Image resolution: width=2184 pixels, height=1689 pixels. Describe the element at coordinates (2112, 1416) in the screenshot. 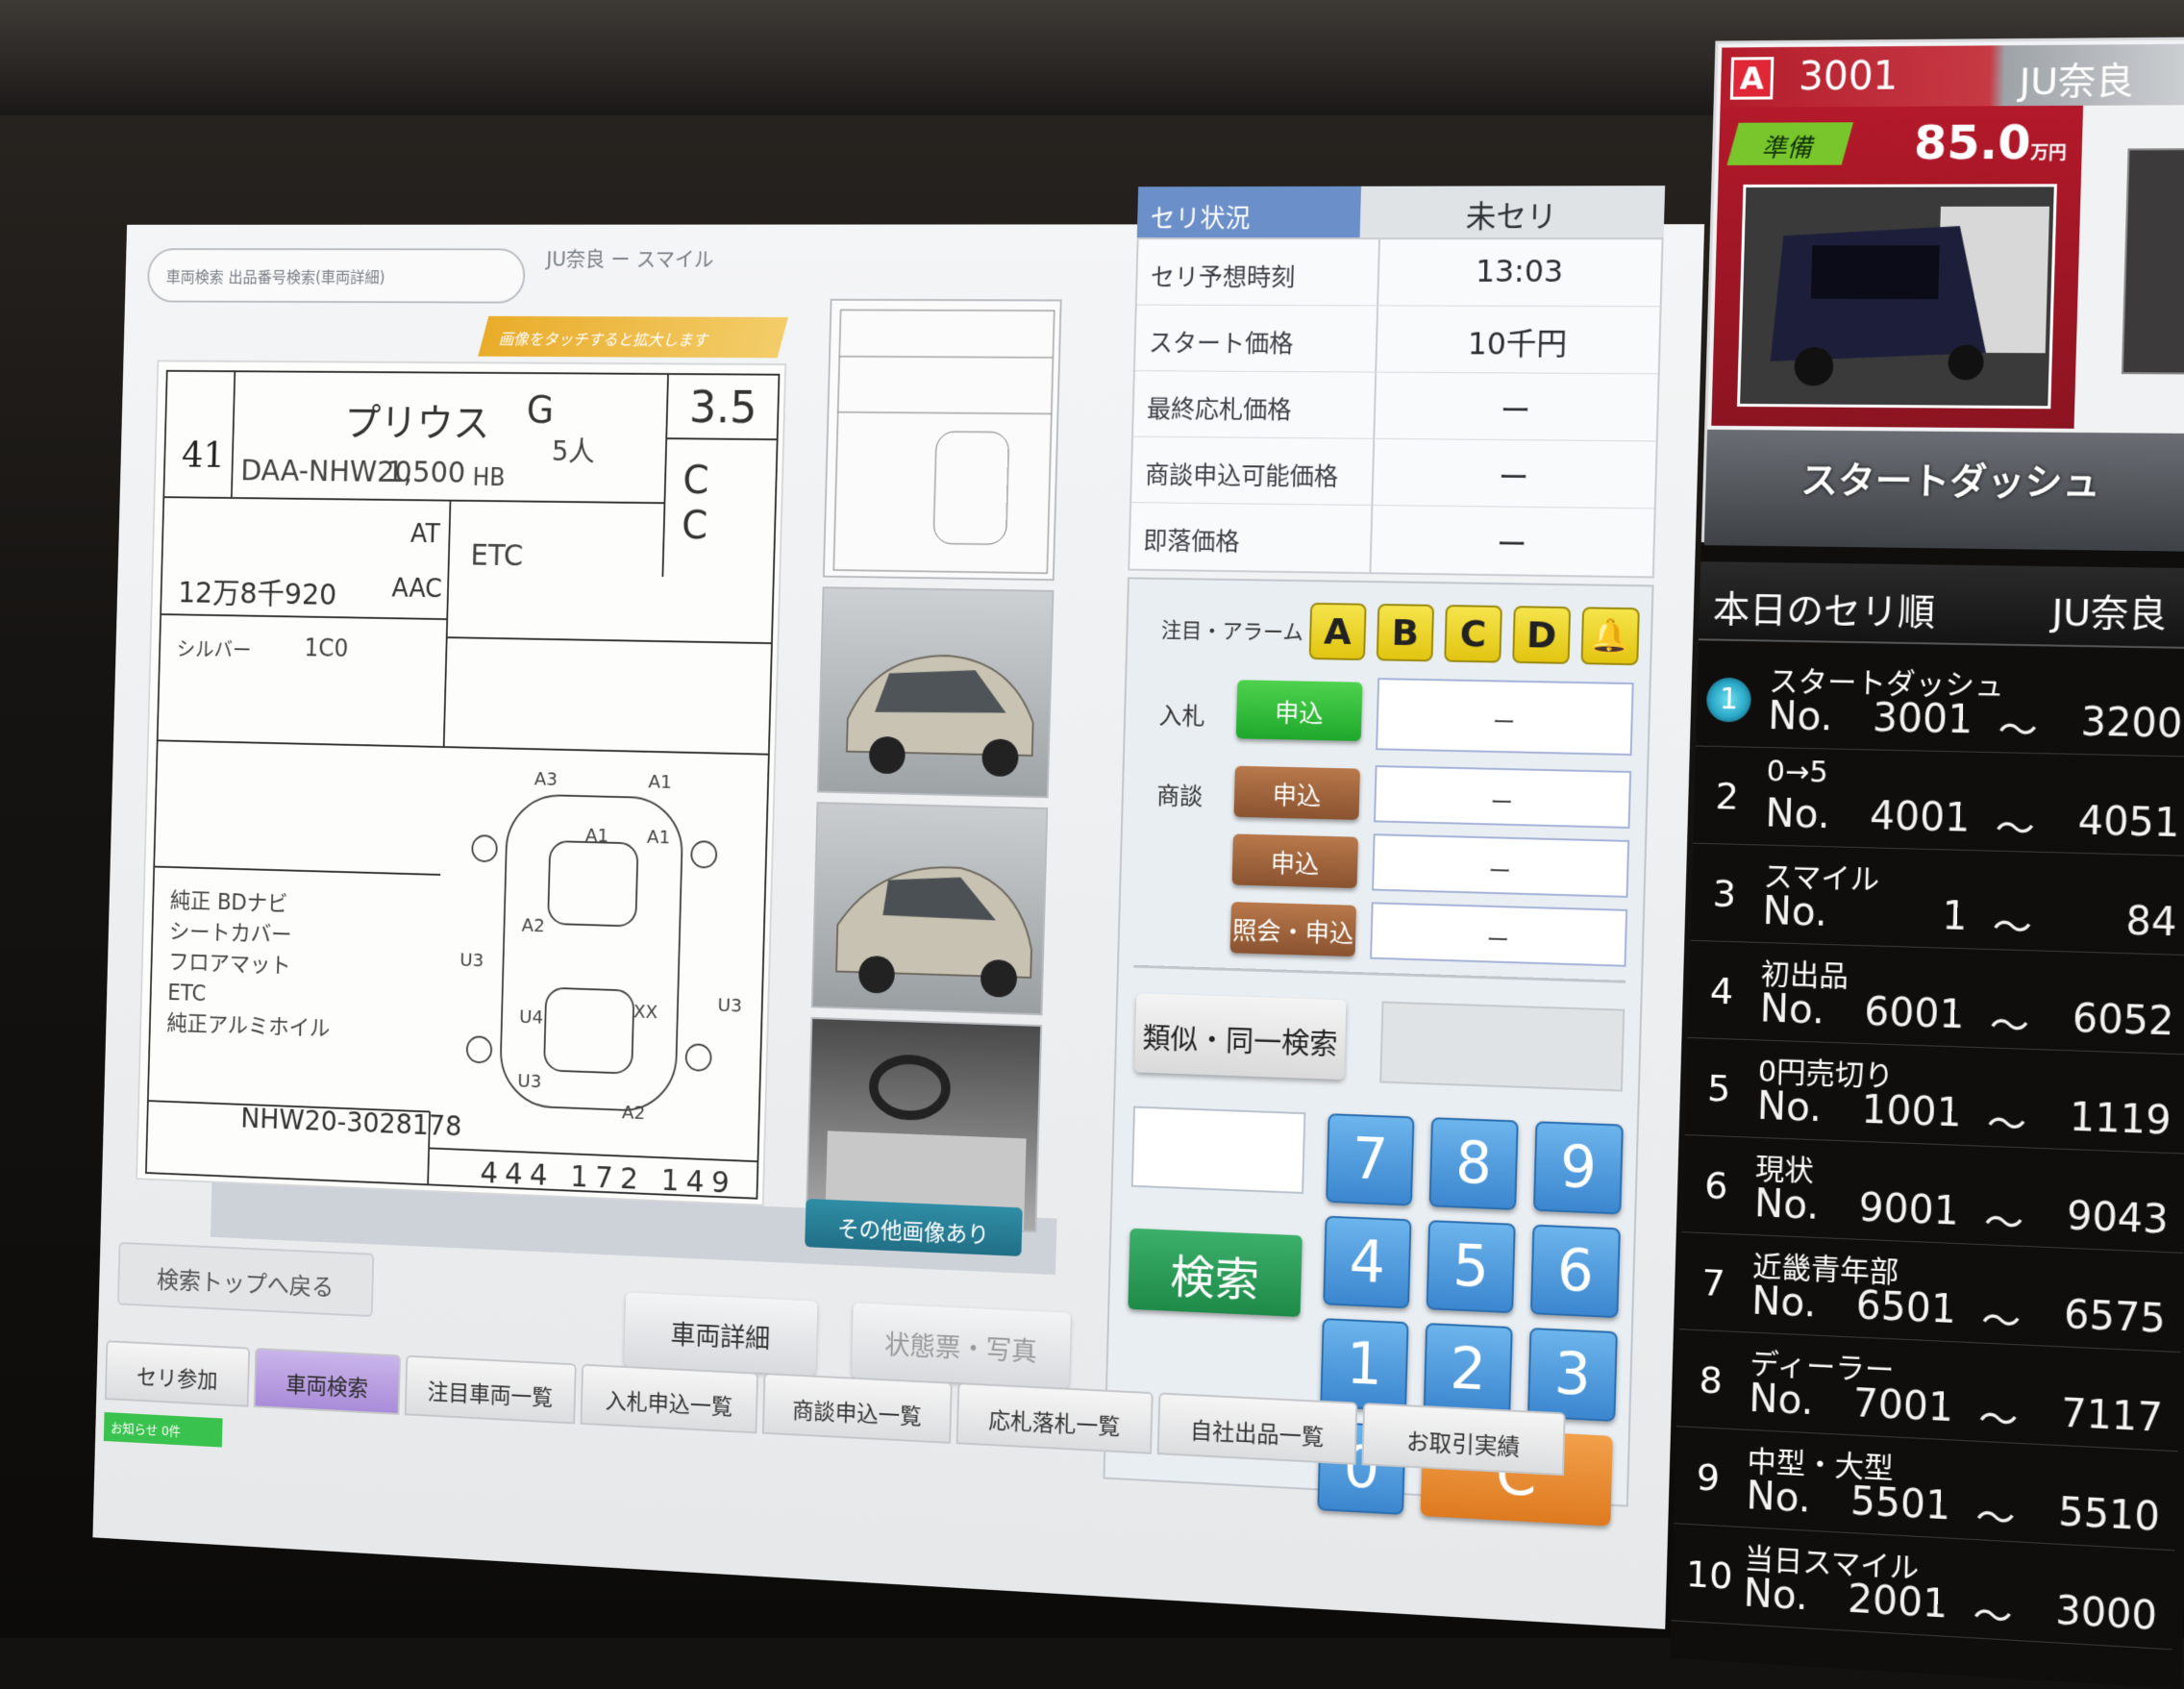

I see `range-to-value: 7117` at that location.